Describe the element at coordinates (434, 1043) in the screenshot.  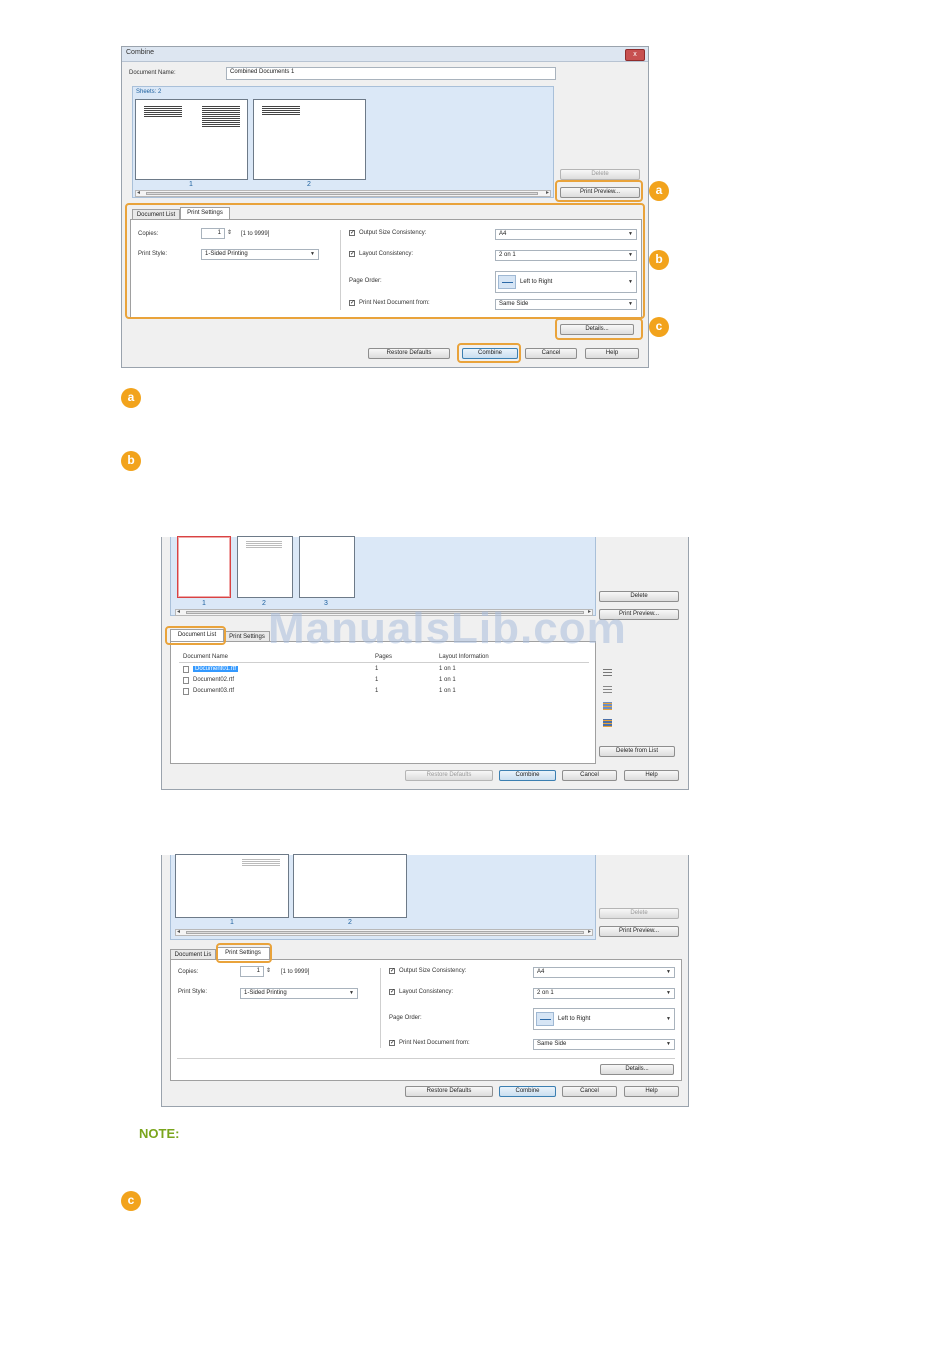
I see `print-next-label: Print Next Document from:` at that location.